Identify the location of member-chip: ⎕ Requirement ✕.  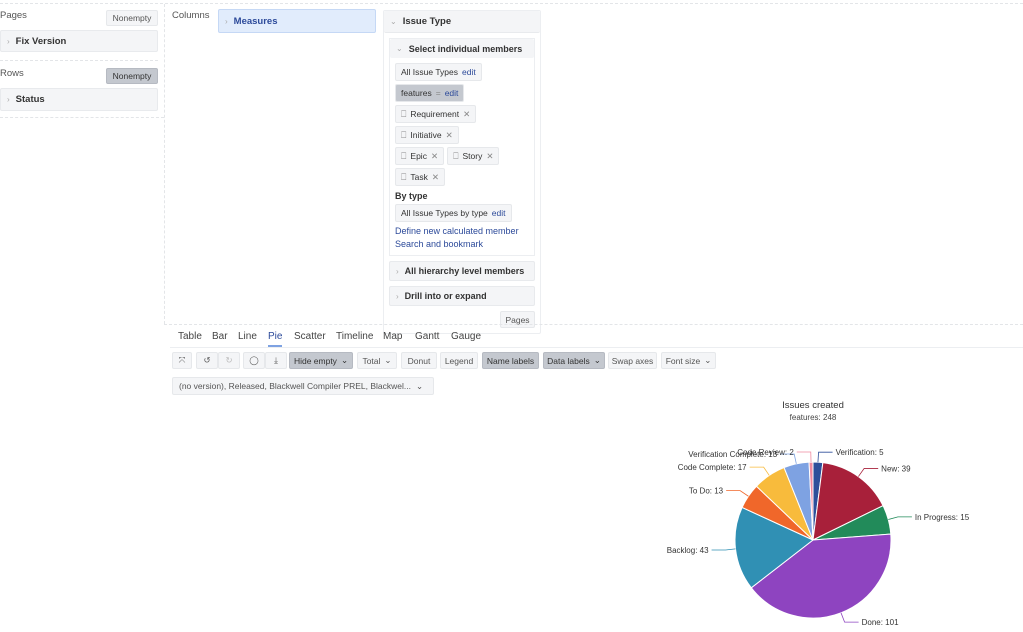
(436, 114).